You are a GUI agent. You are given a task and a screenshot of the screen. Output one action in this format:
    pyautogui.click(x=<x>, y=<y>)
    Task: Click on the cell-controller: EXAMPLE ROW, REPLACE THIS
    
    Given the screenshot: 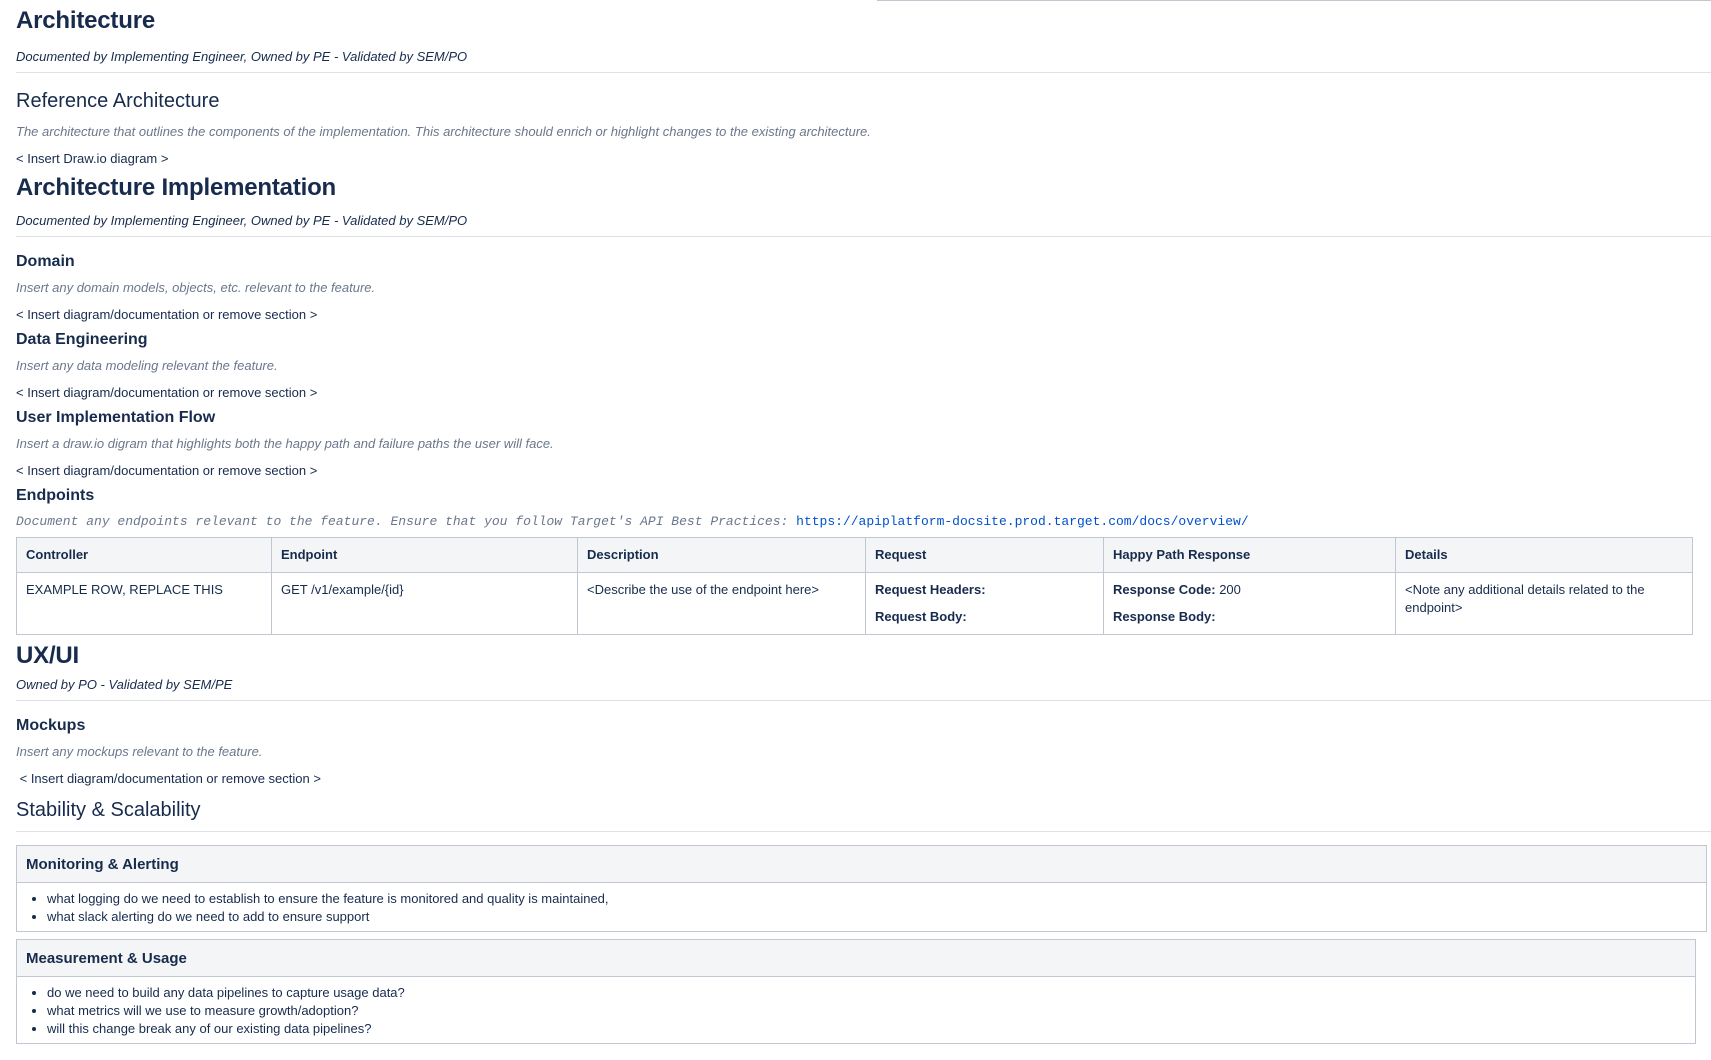 What is the action you would take?
    pyautogui.click(x=144, y=603)
    